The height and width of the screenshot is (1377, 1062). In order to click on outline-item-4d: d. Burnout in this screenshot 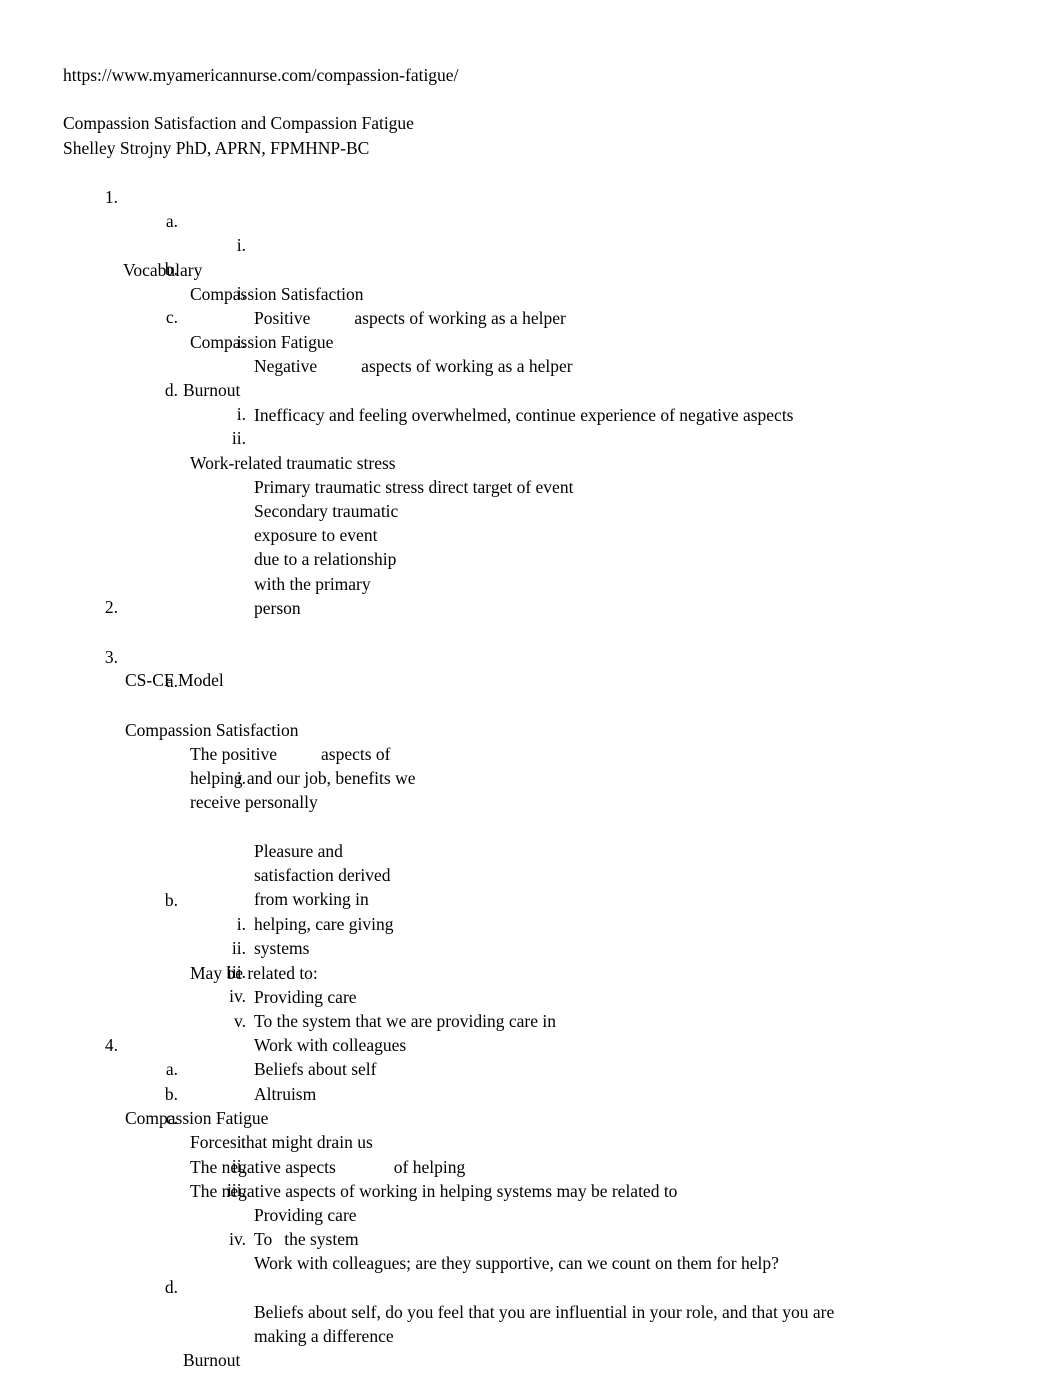, I will do `click(196, 1326)`.